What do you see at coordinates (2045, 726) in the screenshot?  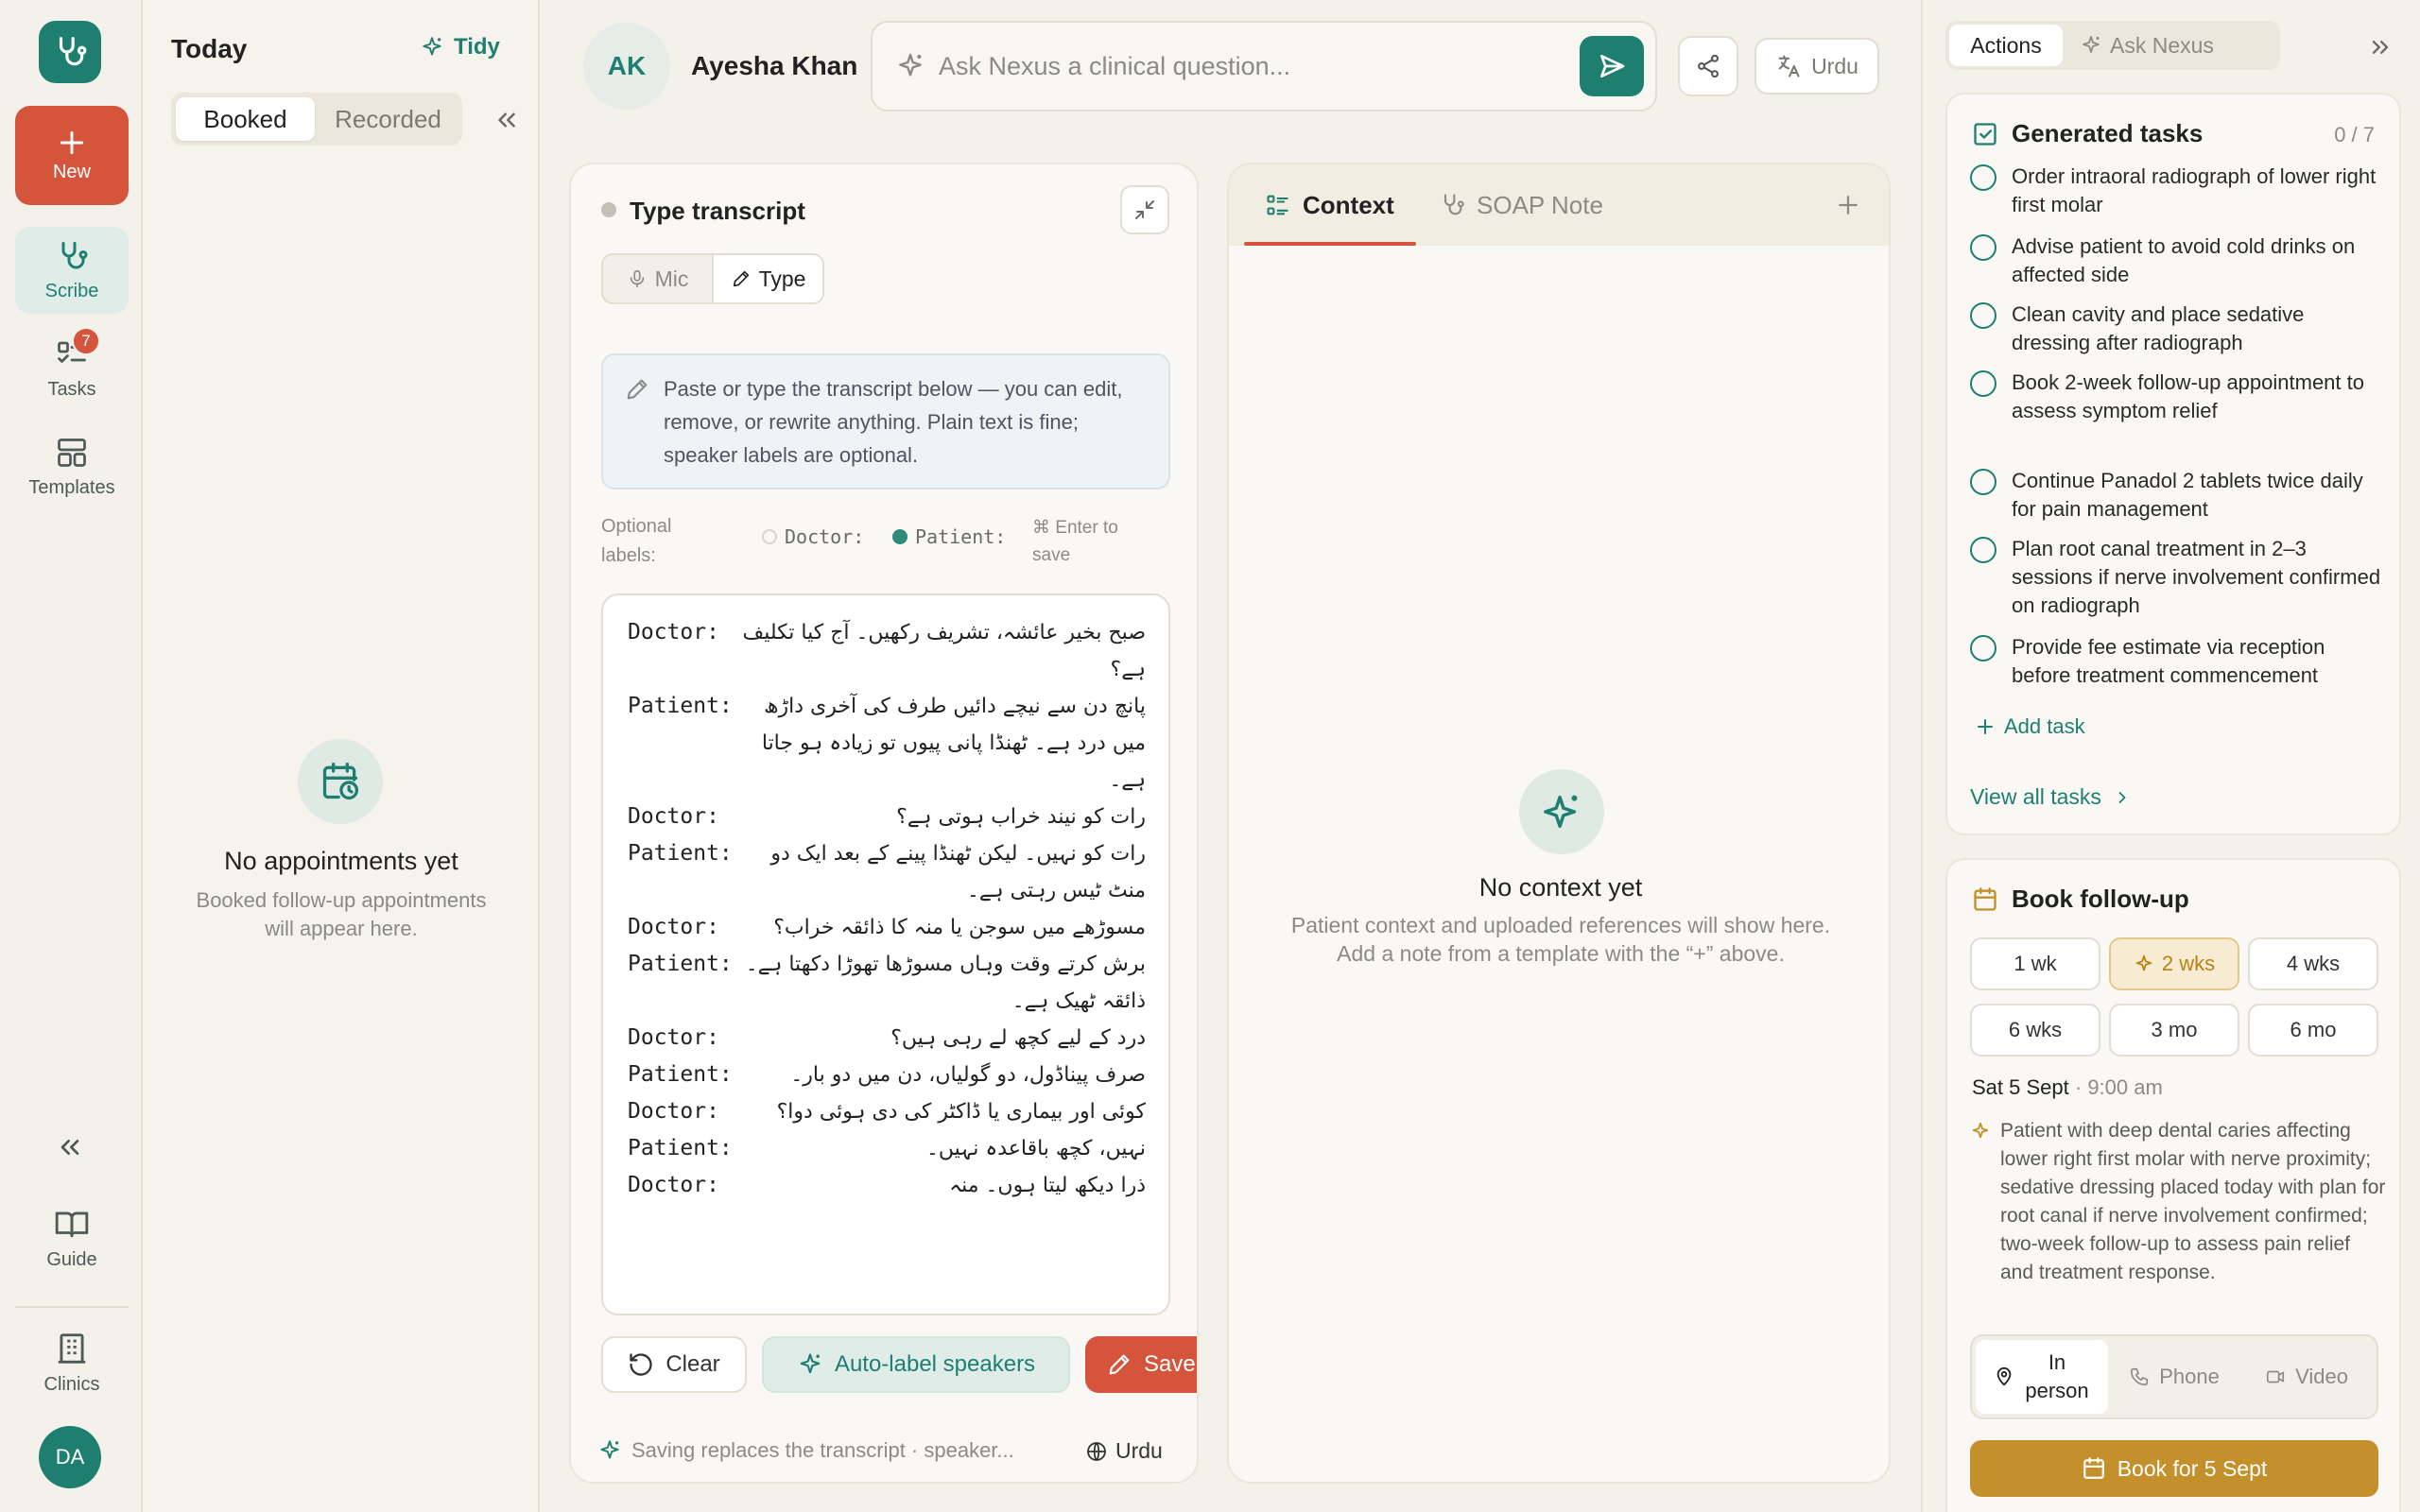 I see `add-task-label: Add task` at bounding box center [2045, 726].